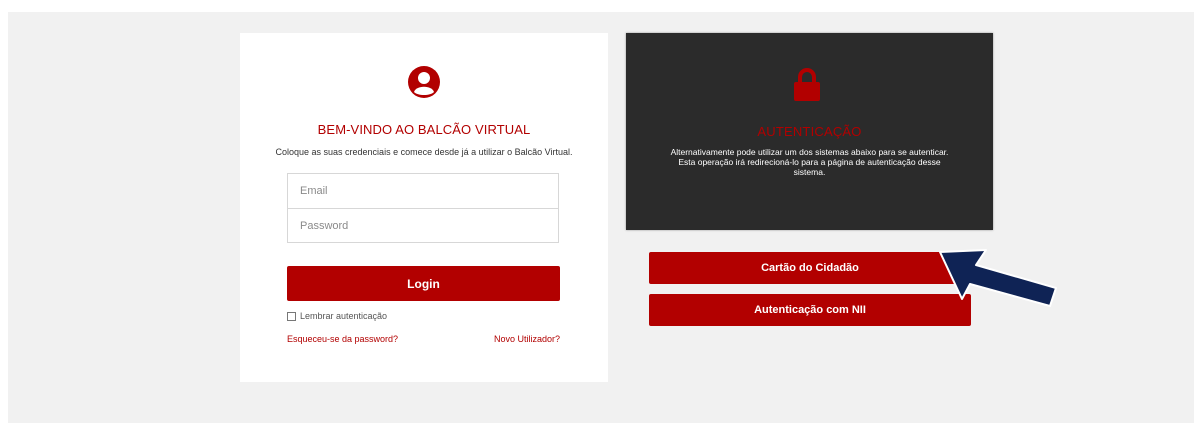 The image size is (1202, 423). Describe the element at coordinates (527, 339) in the screenshot. I see `new-user-link: Novo Utilizador?` at that location.